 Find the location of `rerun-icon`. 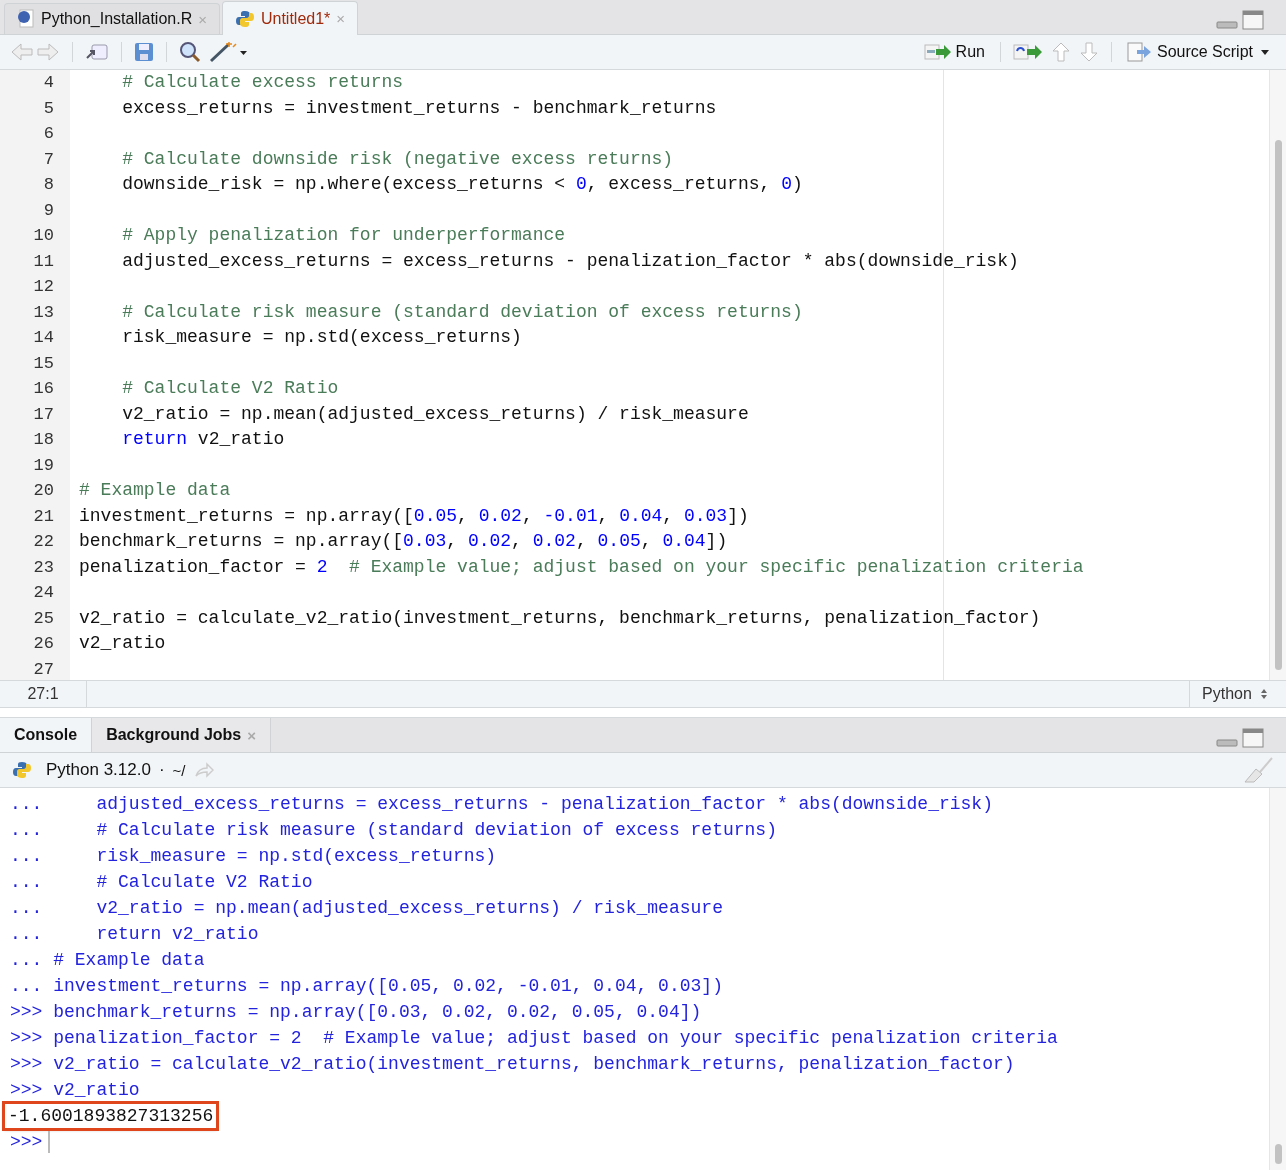

rerun-icon is located at coordinates (1027, 52).